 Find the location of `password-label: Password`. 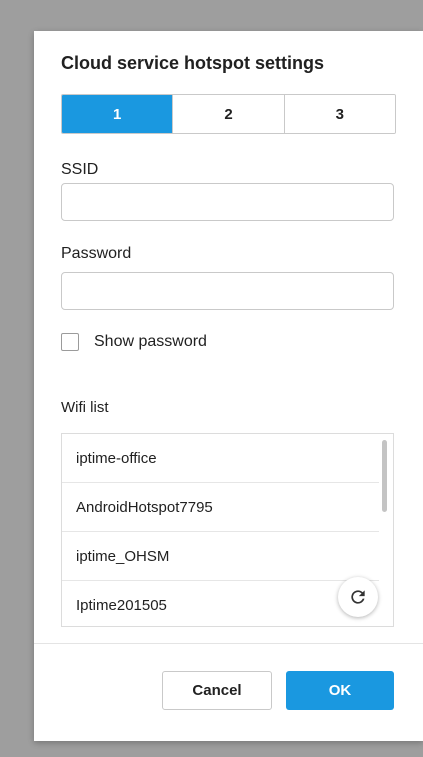

password-label: Password is located at coordinates (96, 253).